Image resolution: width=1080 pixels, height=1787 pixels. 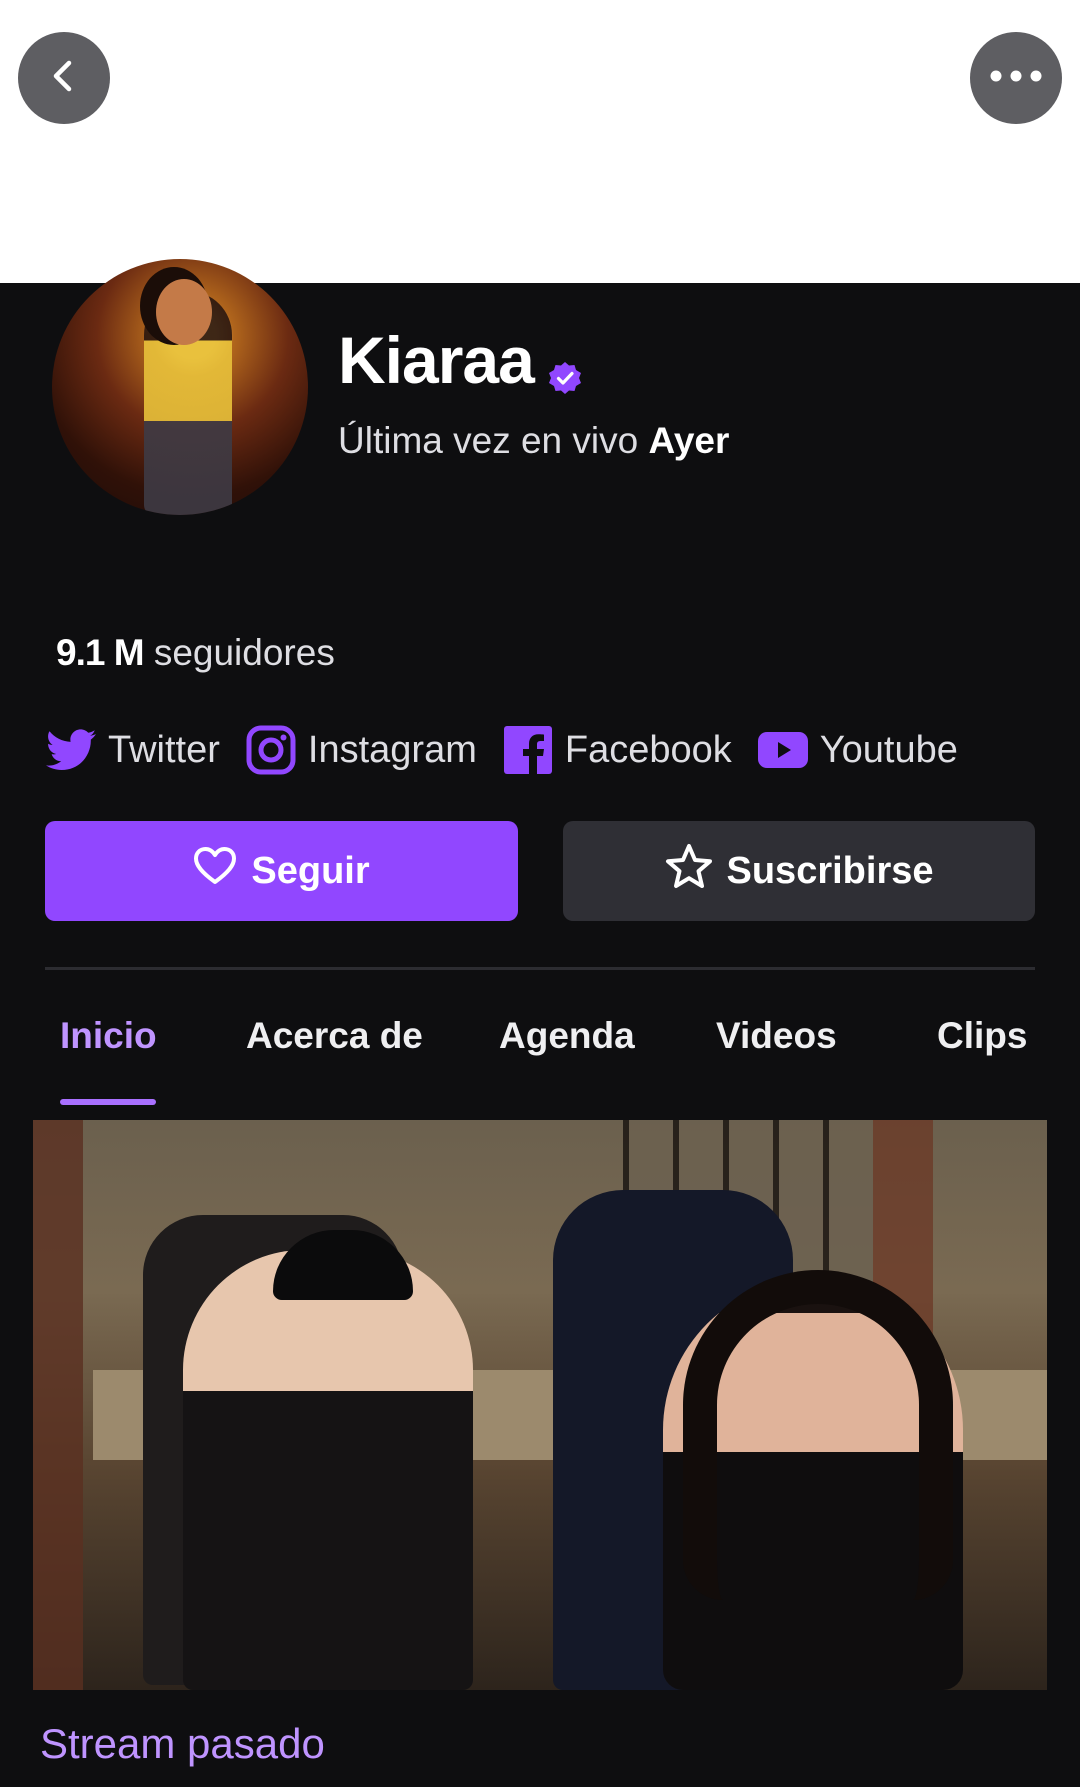 I want to click on social-link-label: Twitter, so click(x=164, y=749).